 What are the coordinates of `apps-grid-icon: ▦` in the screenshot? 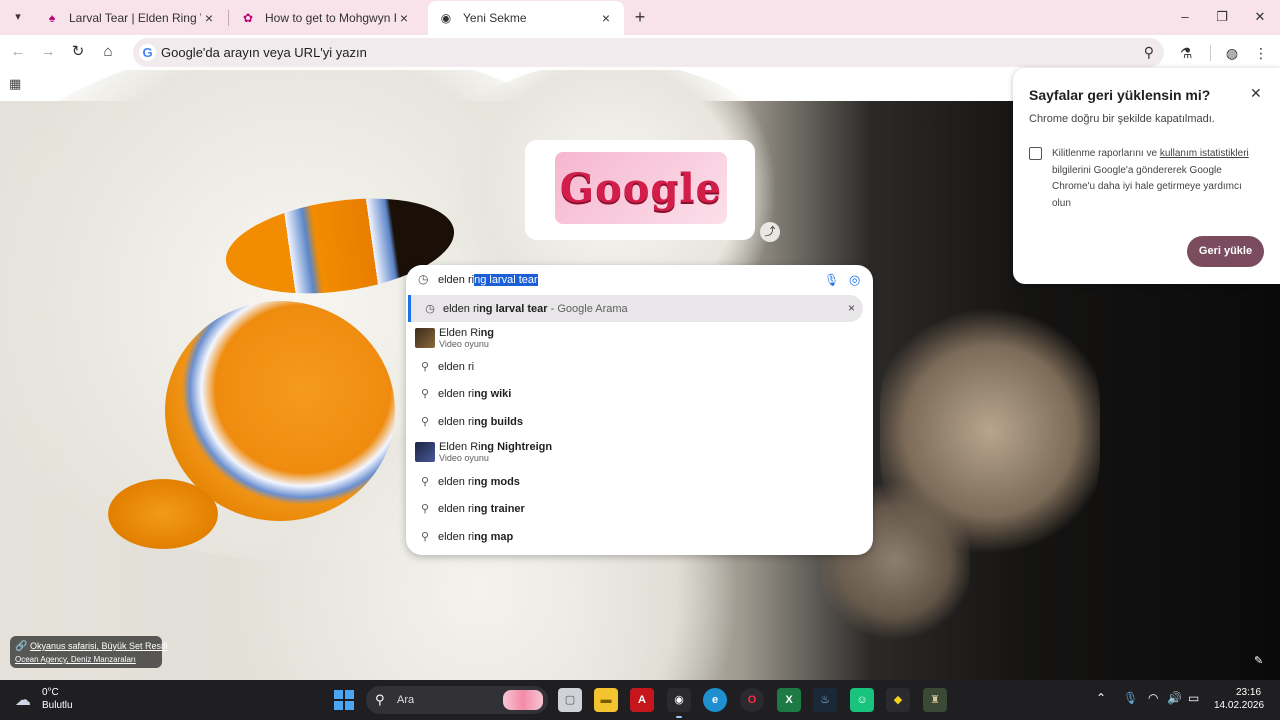 It's located at (16, 84).